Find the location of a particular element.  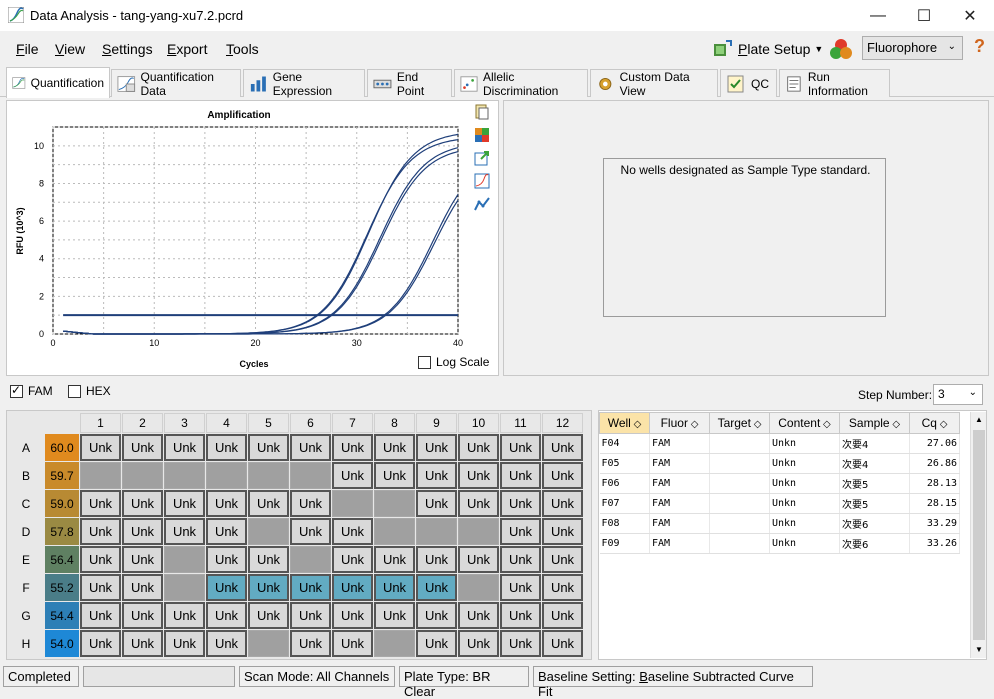

plate-column-header: 6 is located at coordinates (310, 423).